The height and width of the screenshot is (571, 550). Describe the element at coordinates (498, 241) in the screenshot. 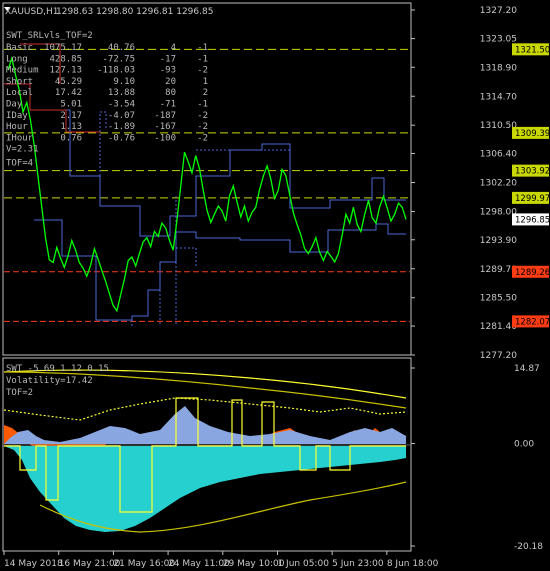

I see `y-tick-label: 1293.90` at that location.